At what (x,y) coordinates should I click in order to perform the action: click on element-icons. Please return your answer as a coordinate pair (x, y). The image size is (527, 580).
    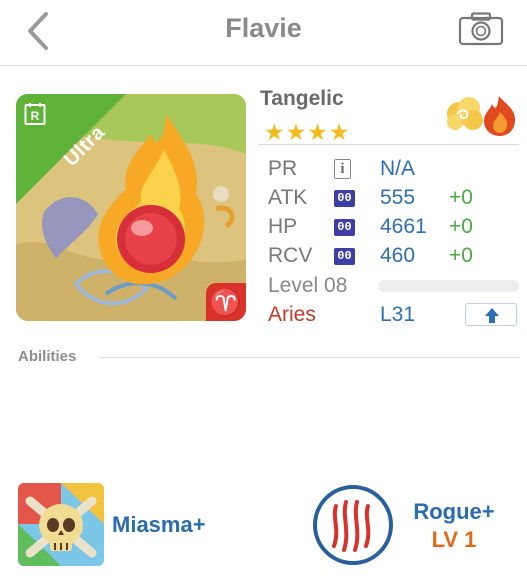
    Looking at the image, I should click on (481, 116).